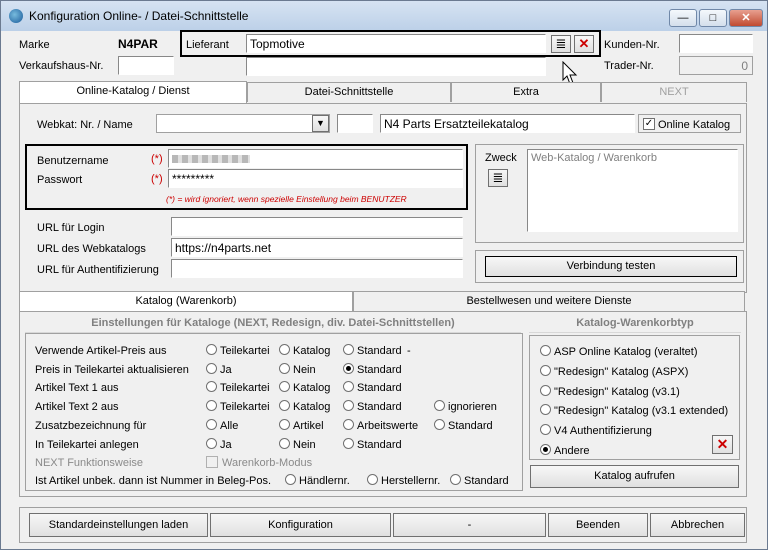 This screenshot has width=768, height=550. I want to click on next-funktionsweise-label: NEXT Funktionsweise, so click(89, 463).